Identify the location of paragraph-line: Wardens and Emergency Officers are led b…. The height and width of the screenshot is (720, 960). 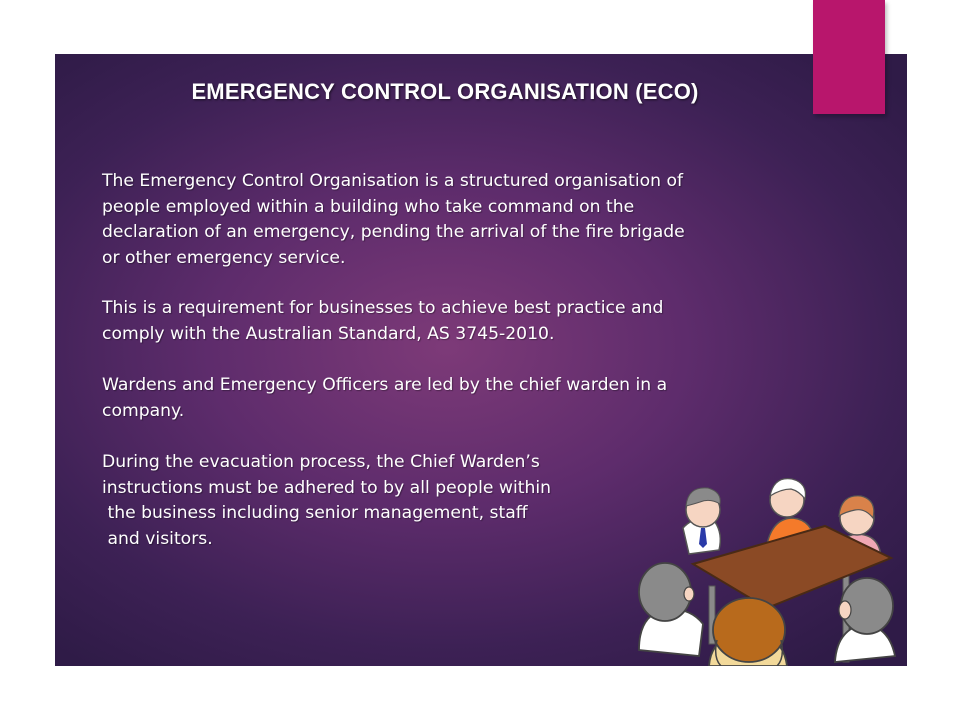
(385, 385).